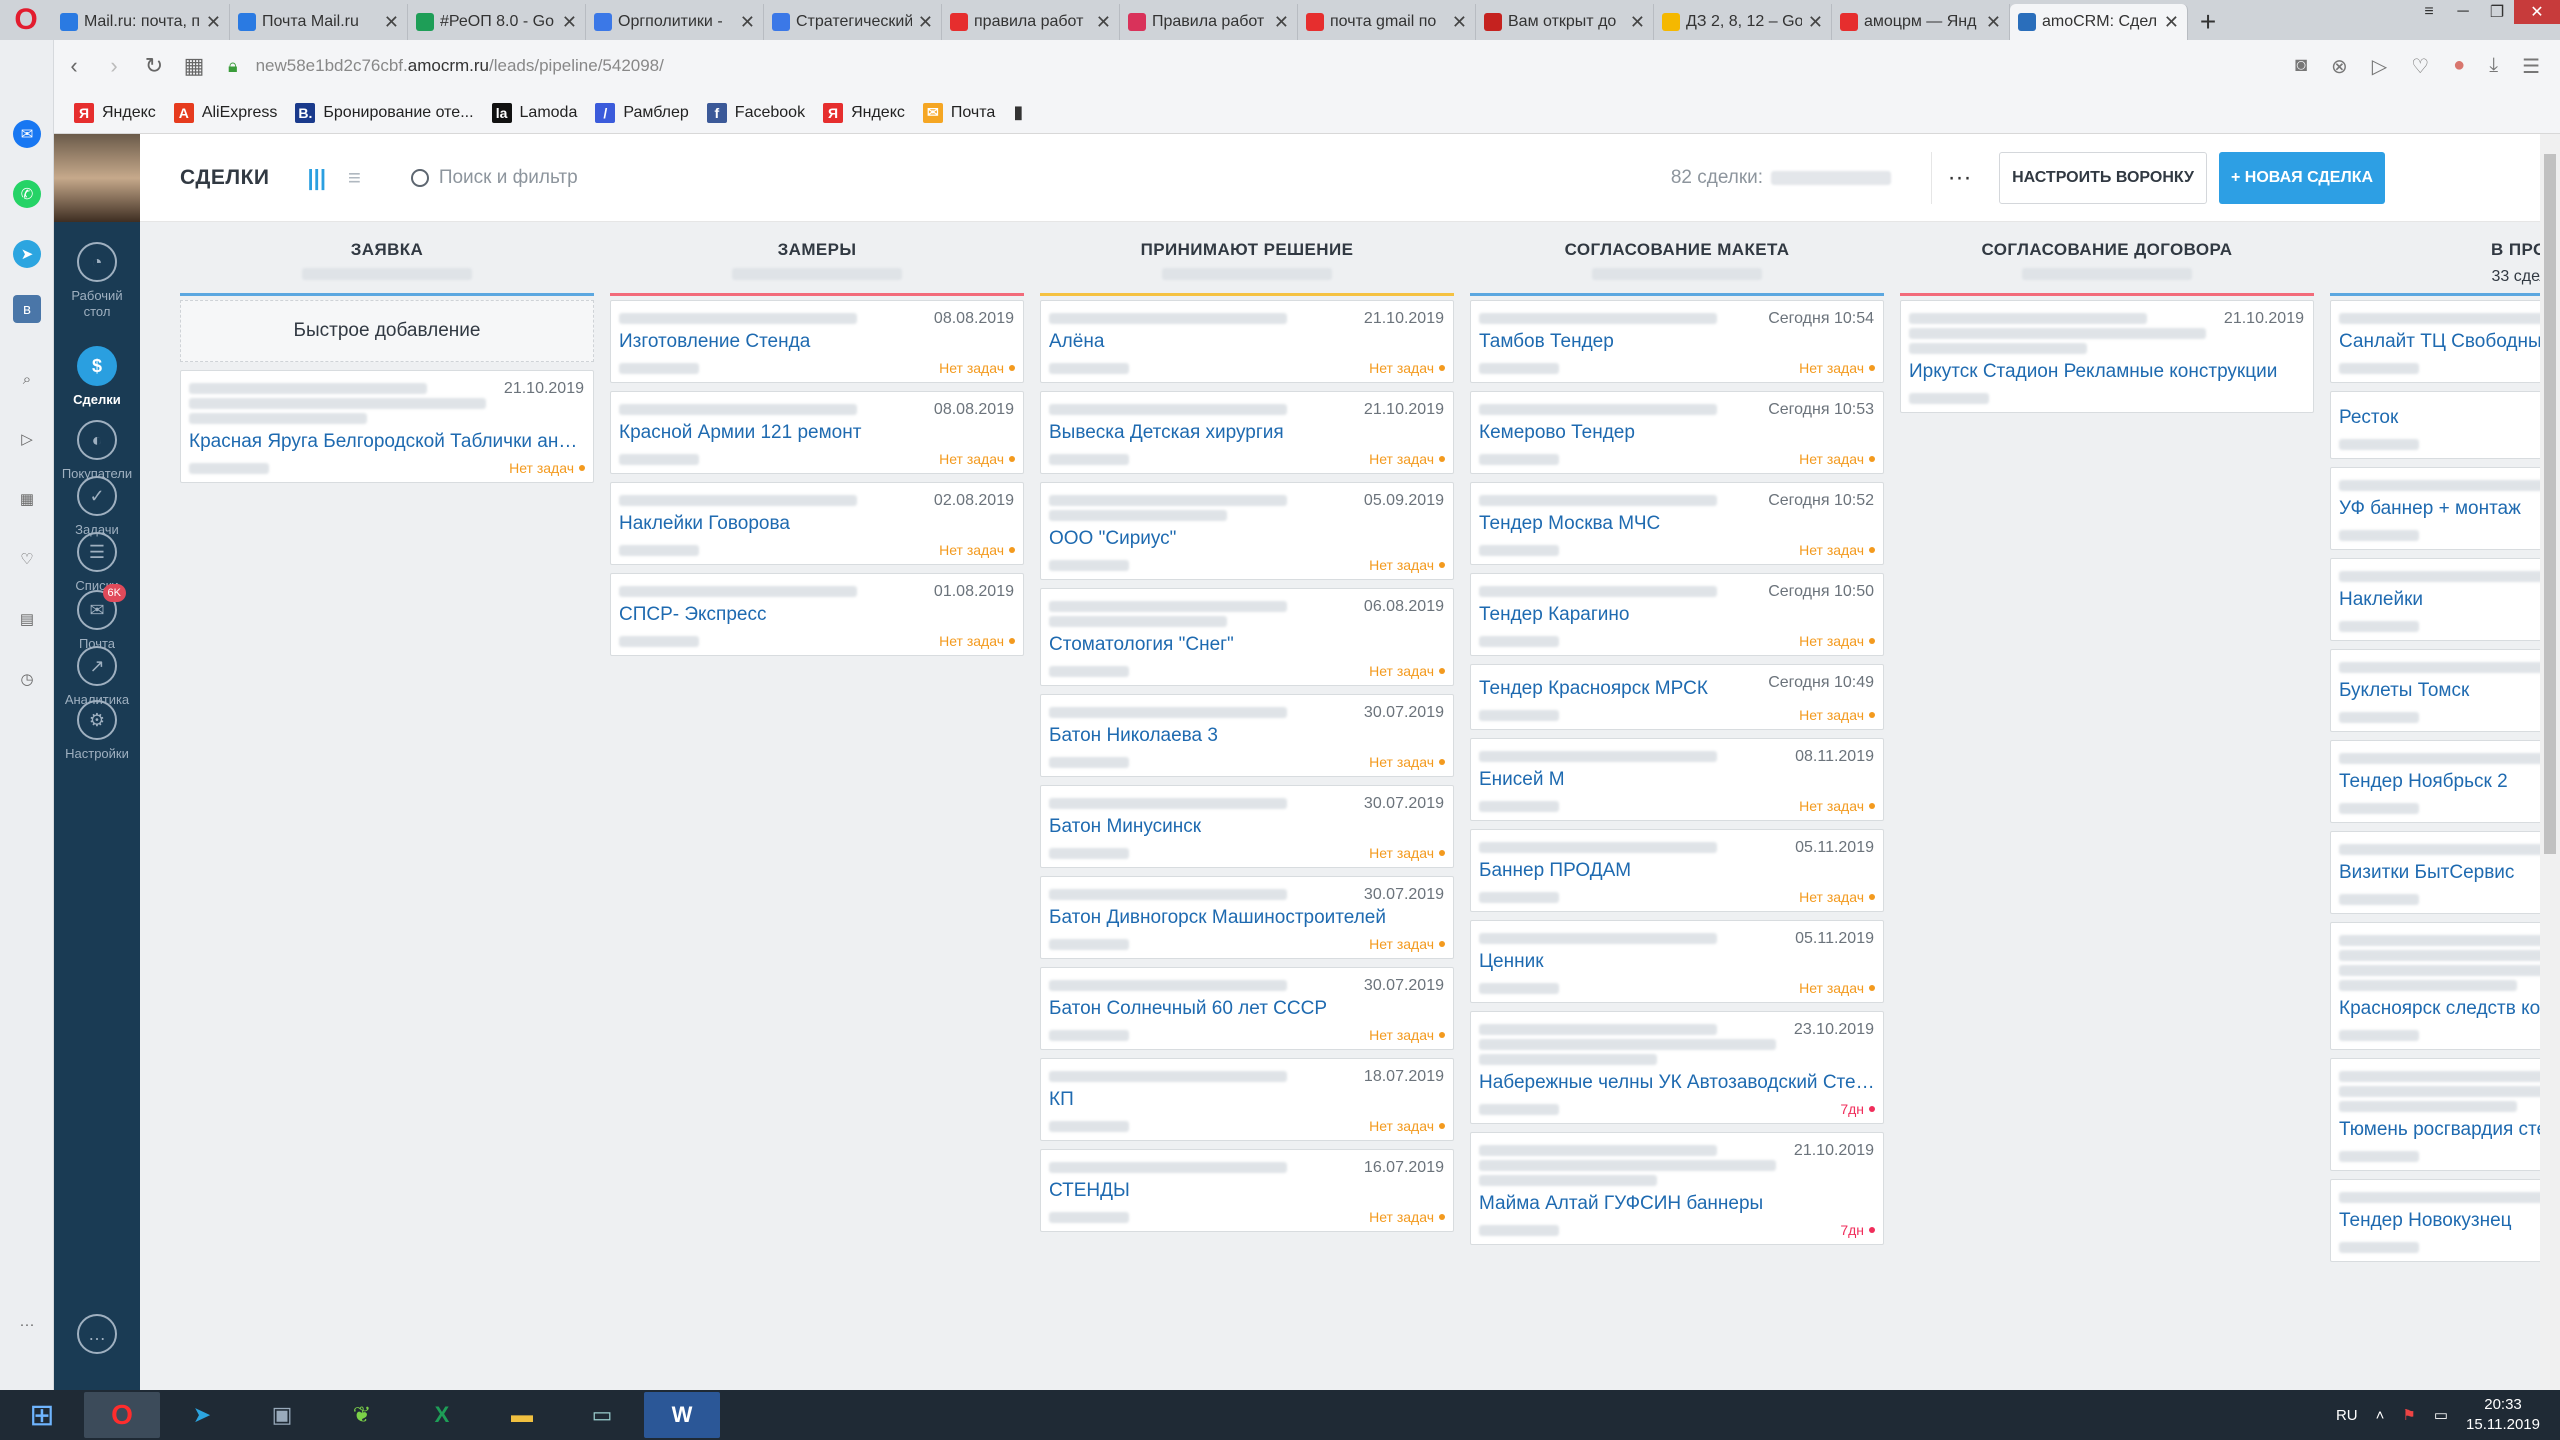  I want to click on menu-icon: ≡, so click(2429, 12).